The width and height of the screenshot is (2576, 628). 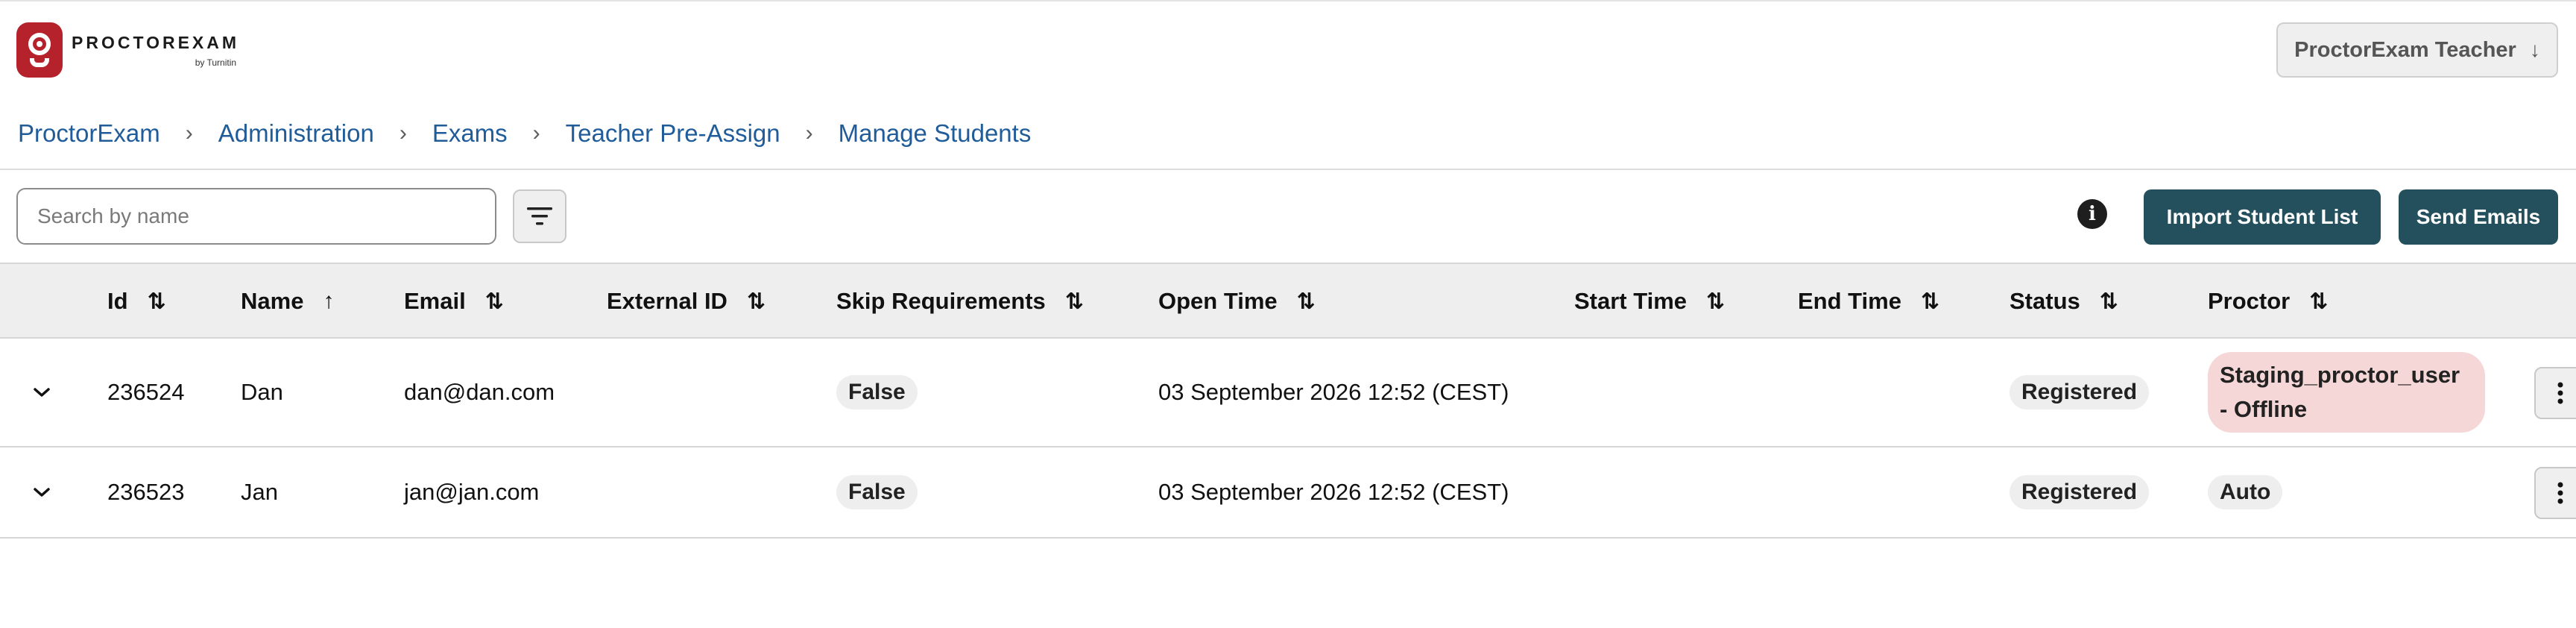 What do you see at coordinates (673, 133) in the screenshot?
I see `breadcrumb-item-teacher-pre-assign: Teacher Pre-Assign` at bounding box center [673, 133].